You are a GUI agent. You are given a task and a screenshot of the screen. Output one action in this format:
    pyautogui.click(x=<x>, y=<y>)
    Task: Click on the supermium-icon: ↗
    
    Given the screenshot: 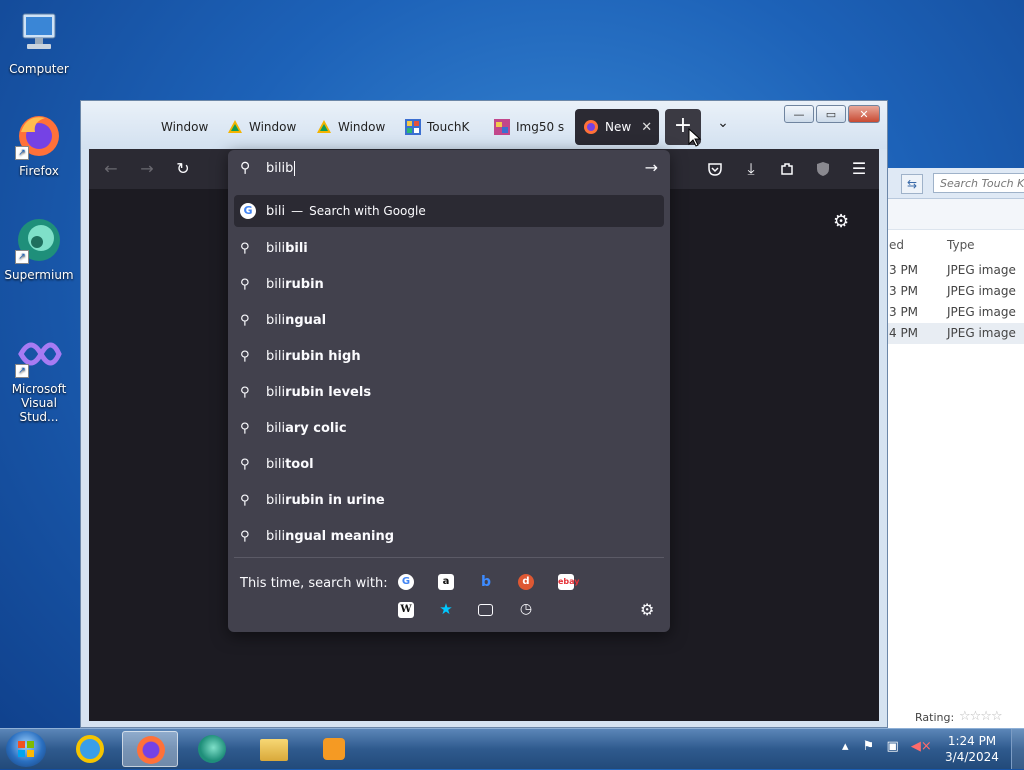 What is the action you would take?
    pyautogui.click(x=39, y=240)
    